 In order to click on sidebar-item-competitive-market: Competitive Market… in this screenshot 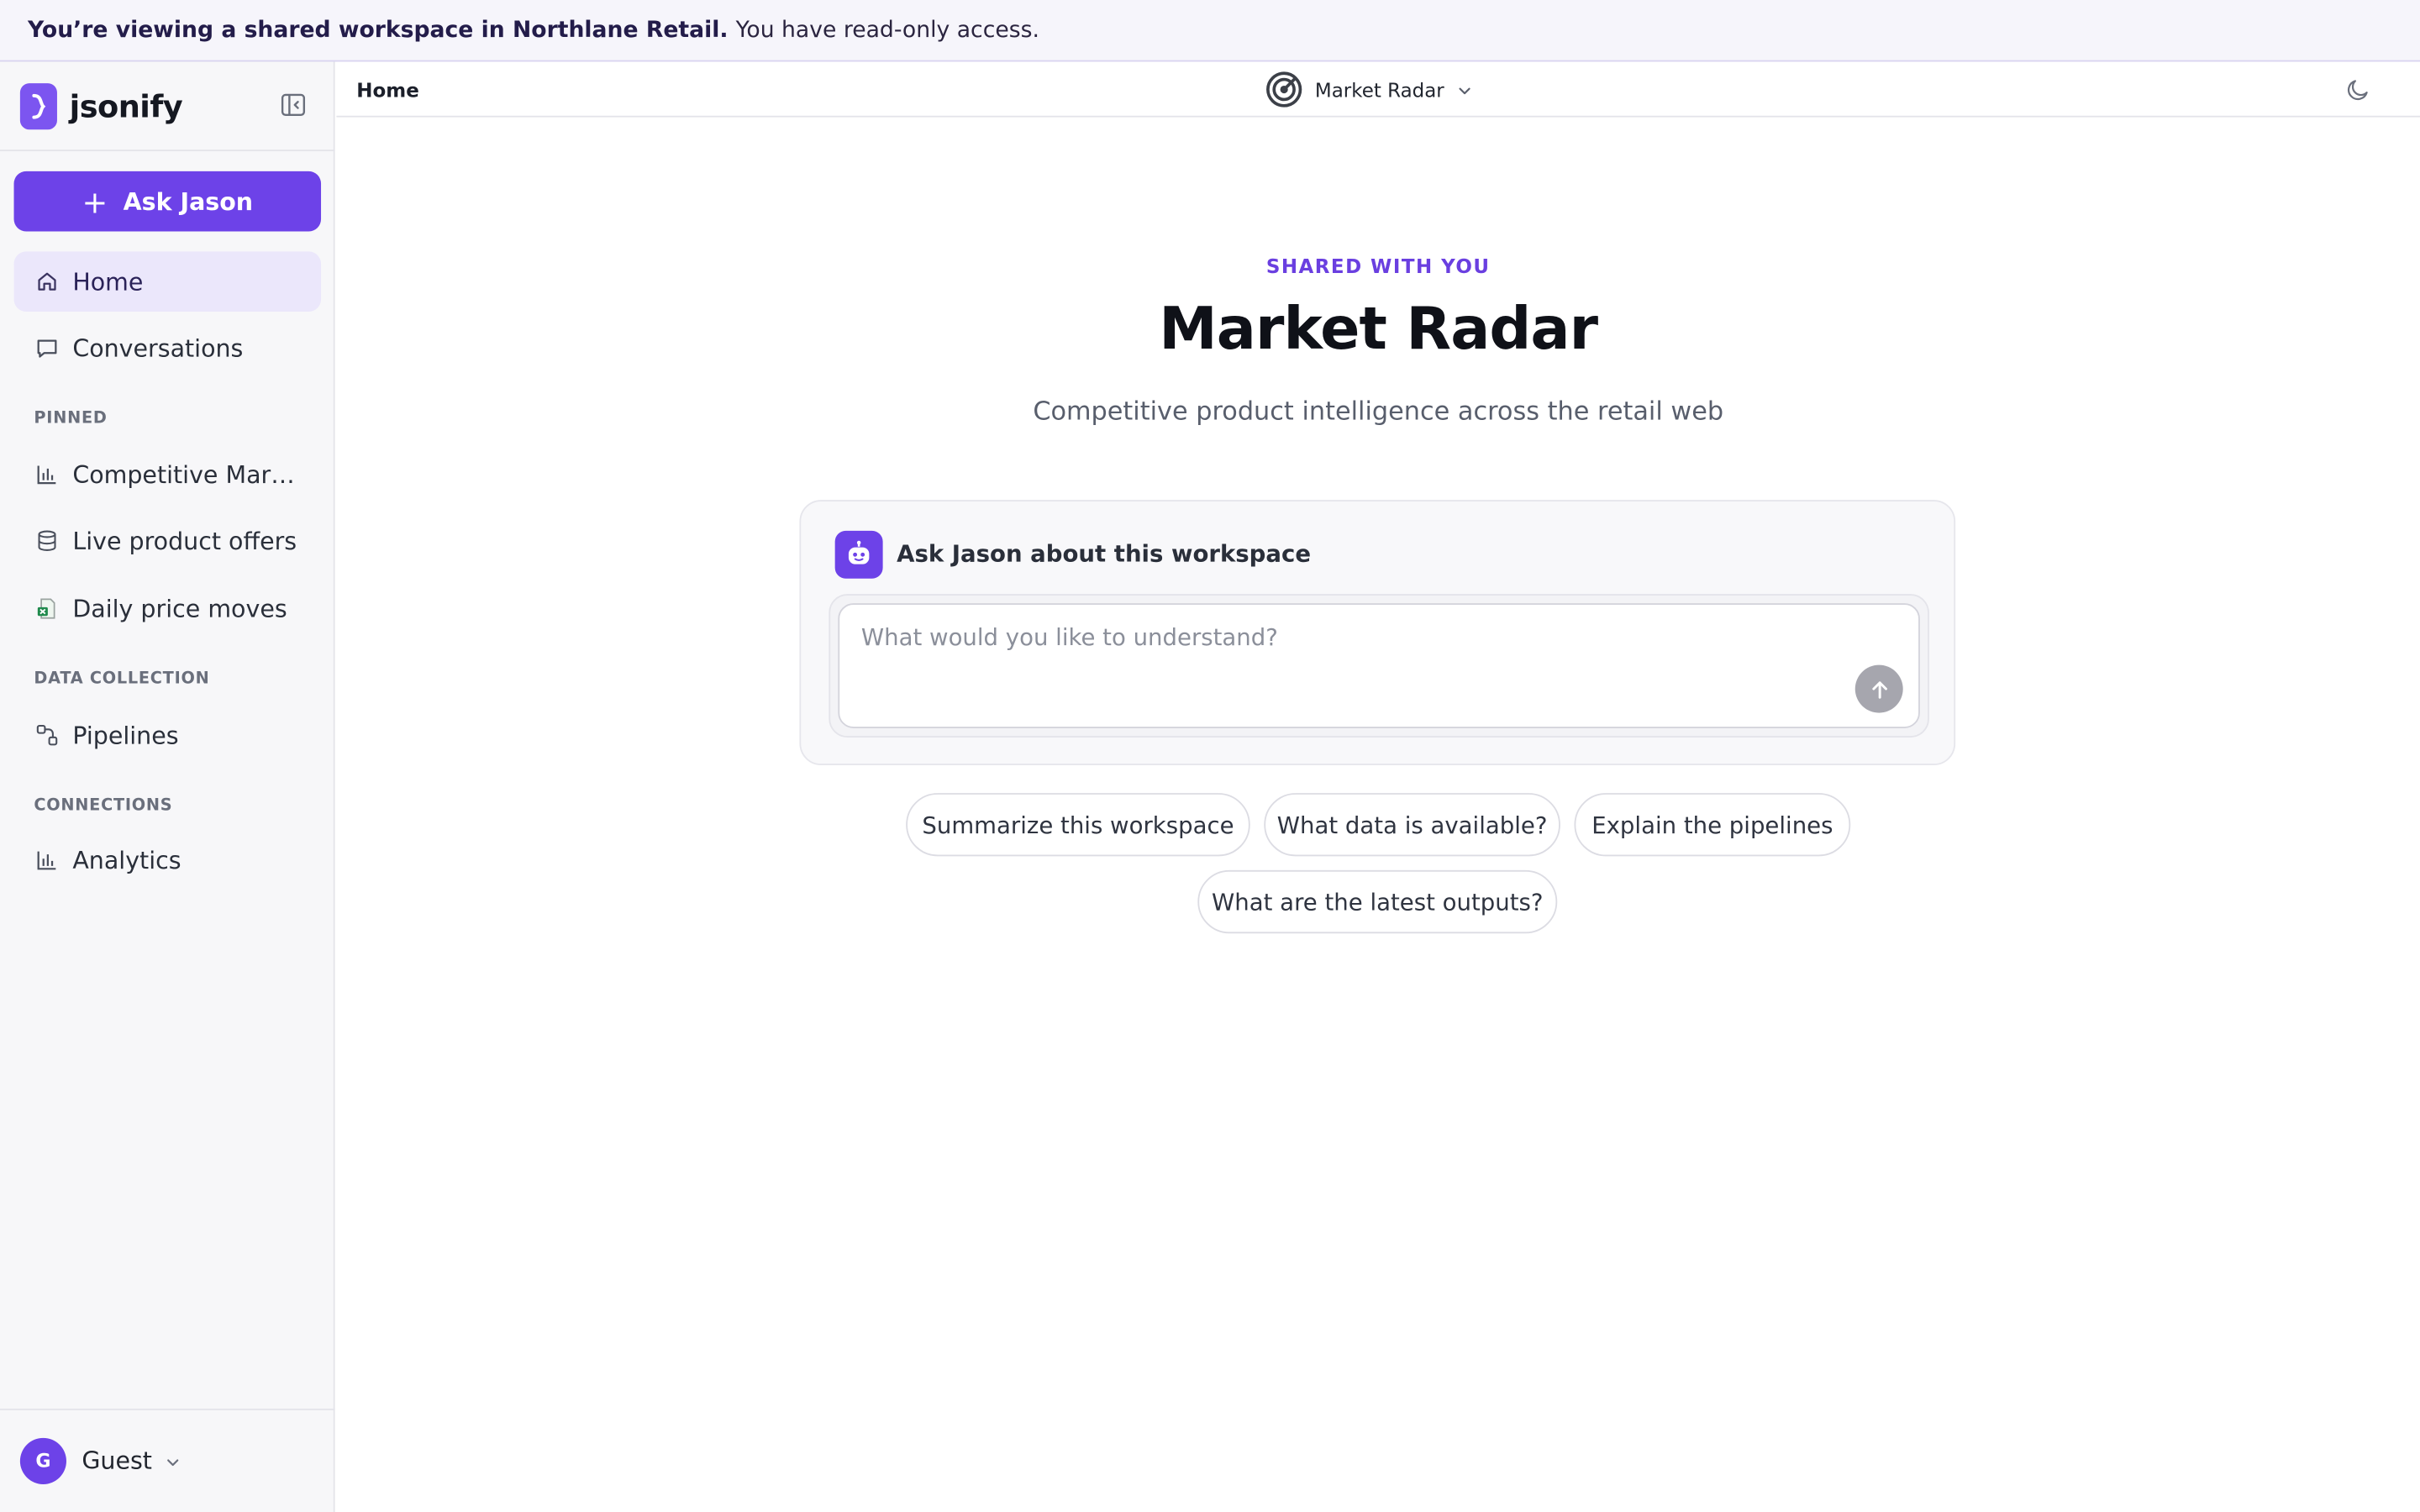, I will do `click(168, 474)`.